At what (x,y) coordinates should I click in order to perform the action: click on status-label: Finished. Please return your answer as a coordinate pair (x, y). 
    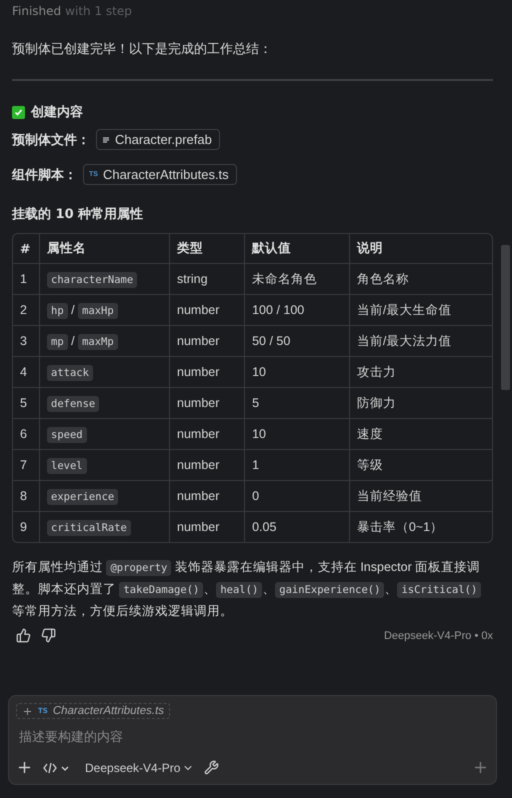
    Looking at the image, I should click on (37, 11).